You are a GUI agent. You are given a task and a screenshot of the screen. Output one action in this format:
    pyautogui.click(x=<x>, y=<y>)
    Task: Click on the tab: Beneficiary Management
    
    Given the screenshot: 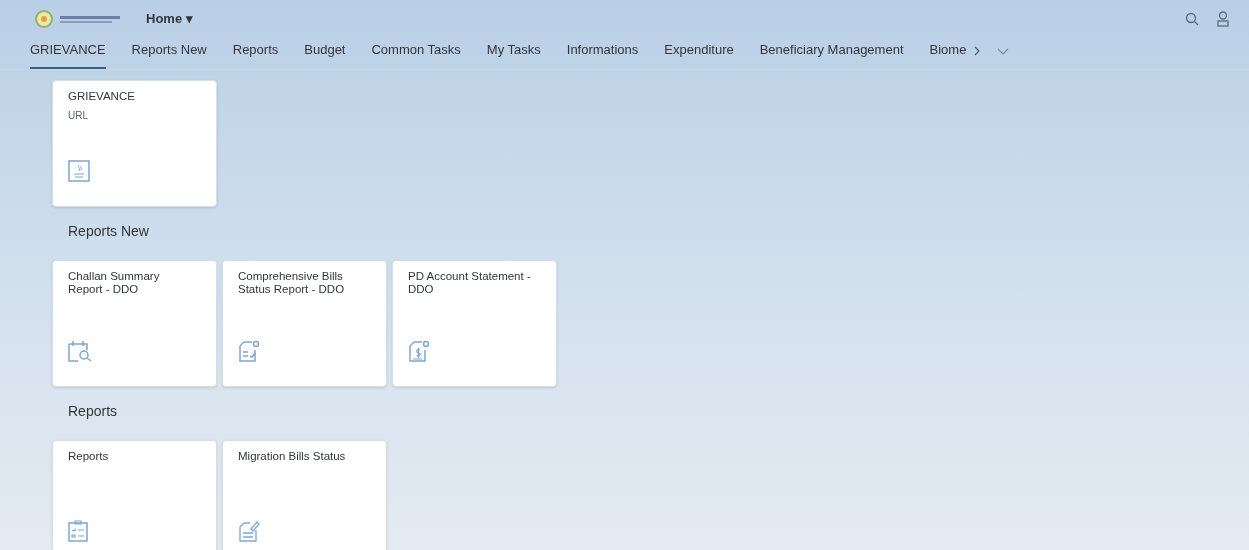 What is the action you would take?
    pyautogui.click(x=831, y=54)
    